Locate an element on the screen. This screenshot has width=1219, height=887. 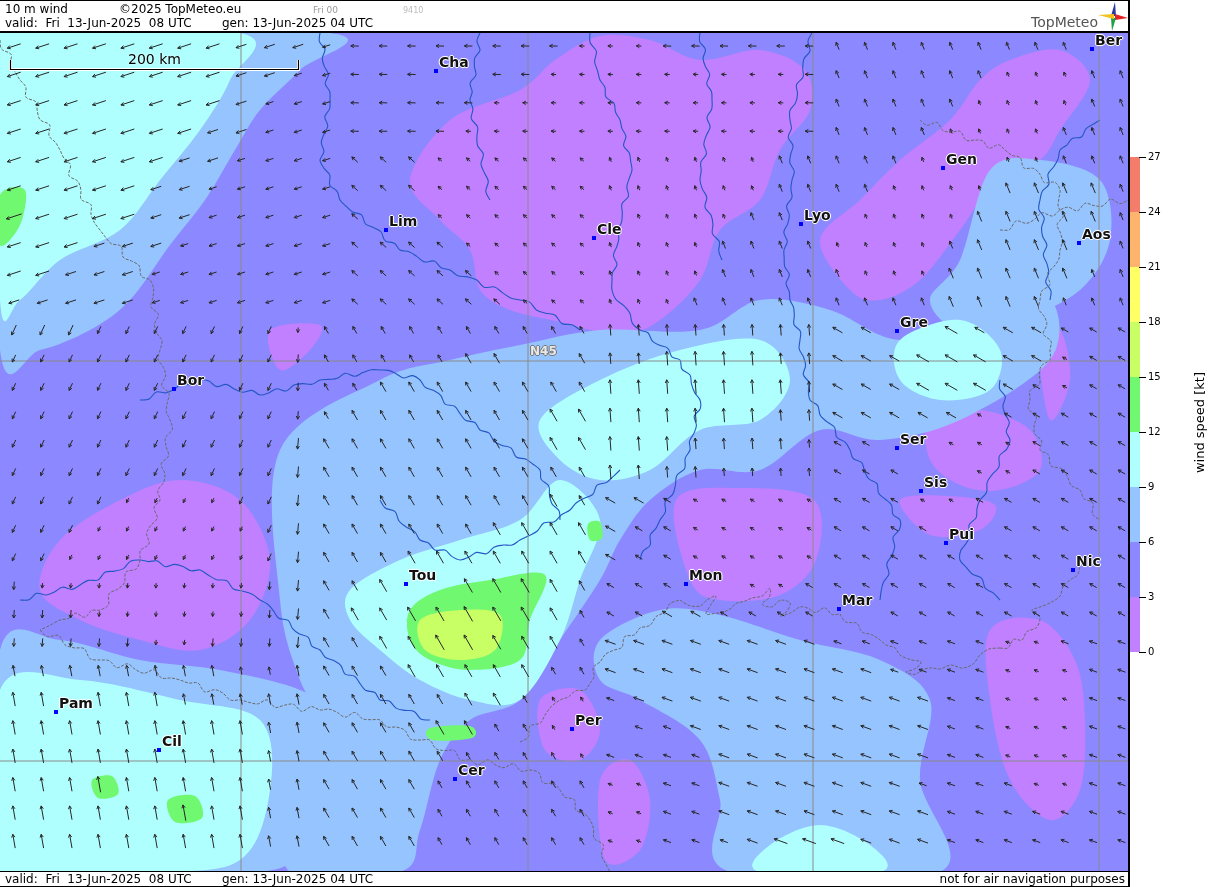
map-title: 10 m wind is located at coordinates (37, 9).